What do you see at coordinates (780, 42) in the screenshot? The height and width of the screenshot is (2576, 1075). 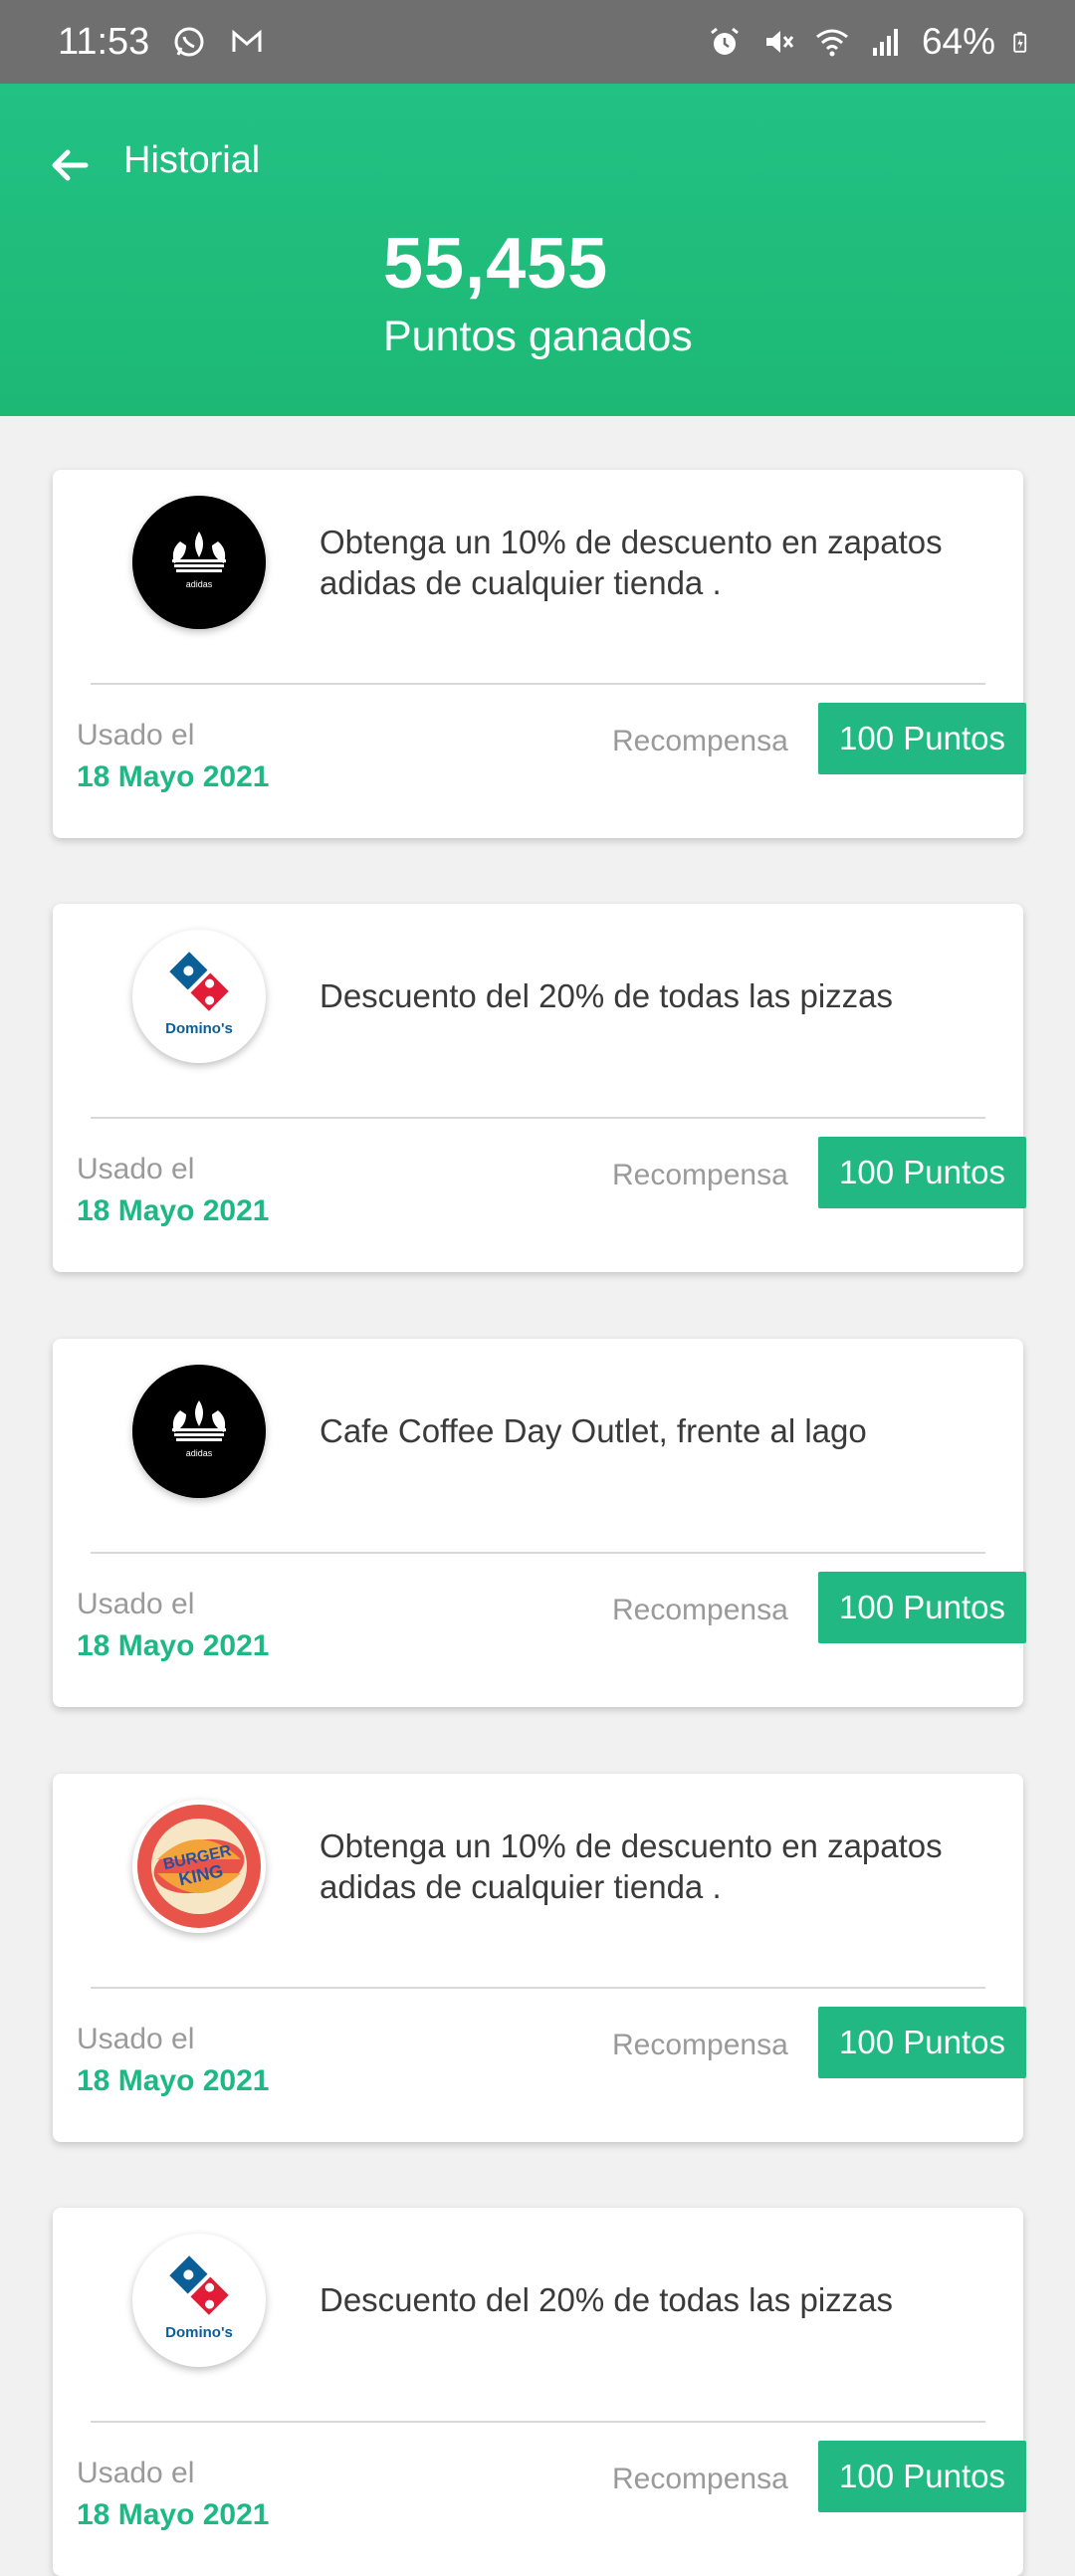 I see `mute-icon` at bounding box center [780, 42].